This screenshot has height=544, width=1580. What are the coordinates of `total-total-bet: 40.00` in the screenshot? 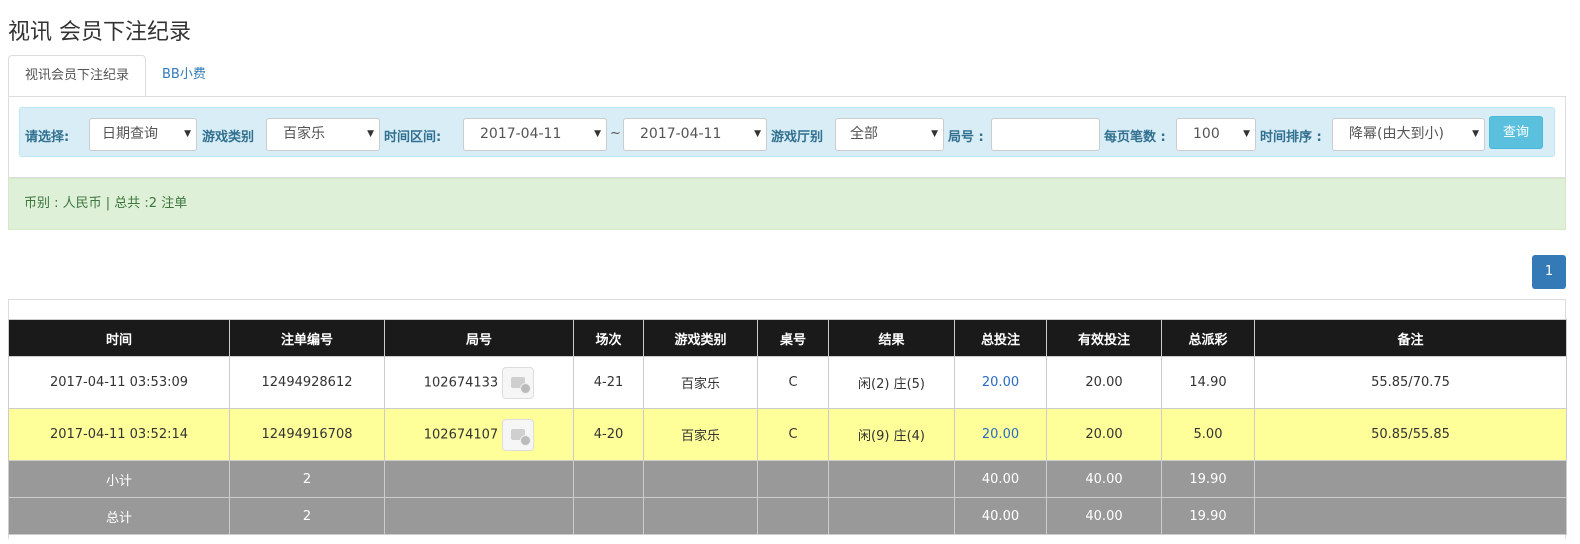 It's located at (1000, 516).